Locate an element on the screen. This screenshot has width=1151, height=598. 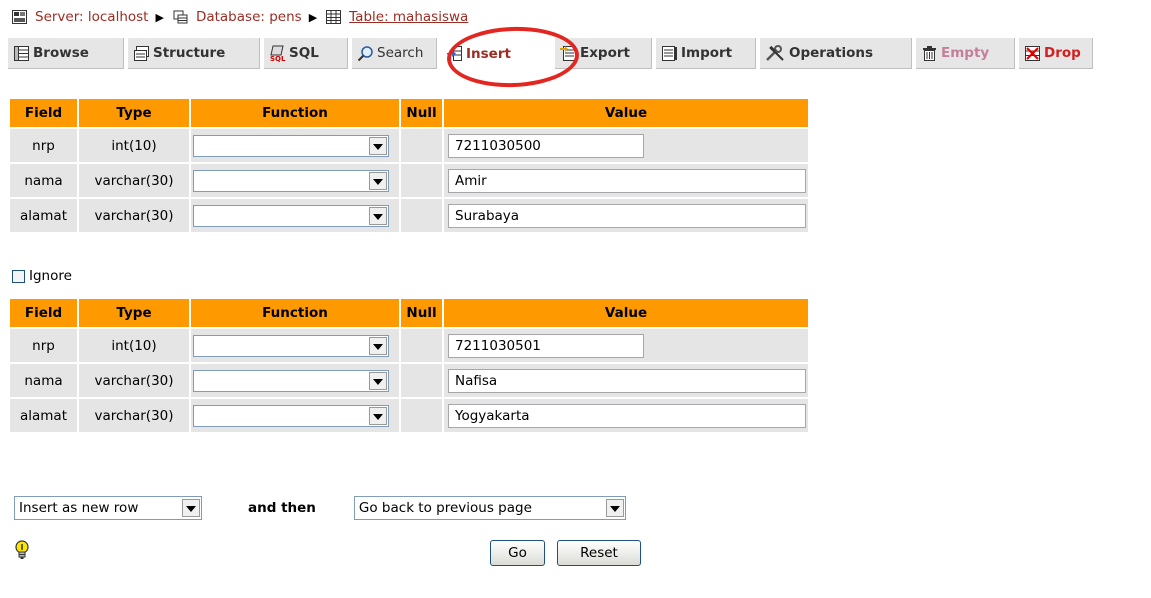
after-insert-value: Go back to previous page is located at coordinates (445, 508).